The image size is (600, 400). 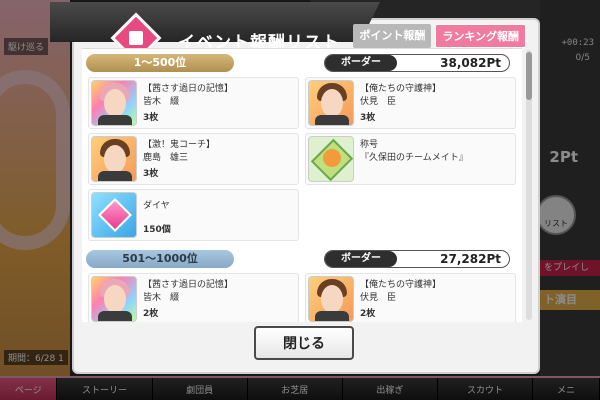 I want to click on reward-item: 【激！鬼コーチ】 鹿島 雄三 3枚, so click(x=193, y=159).